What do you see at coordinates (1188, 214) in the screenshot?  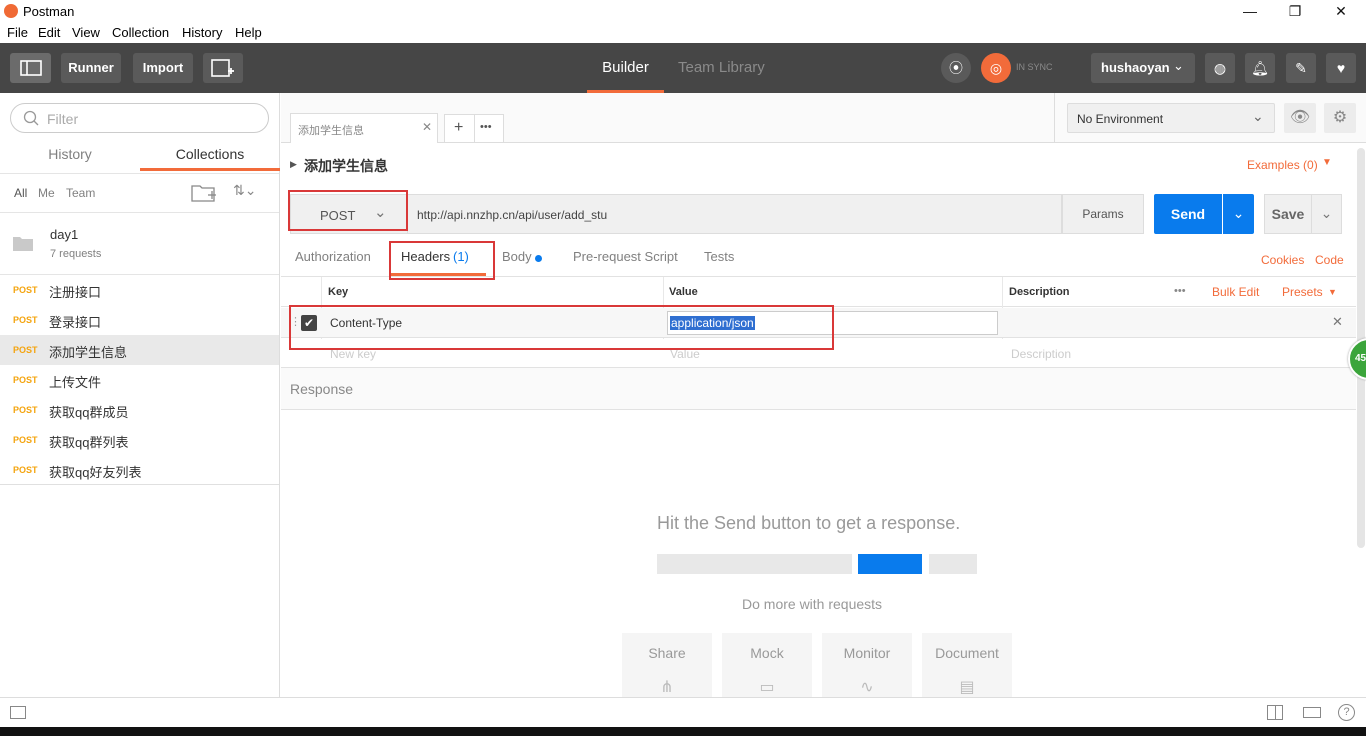 I see `send-button: Send` at bounding box center [1188, 214].